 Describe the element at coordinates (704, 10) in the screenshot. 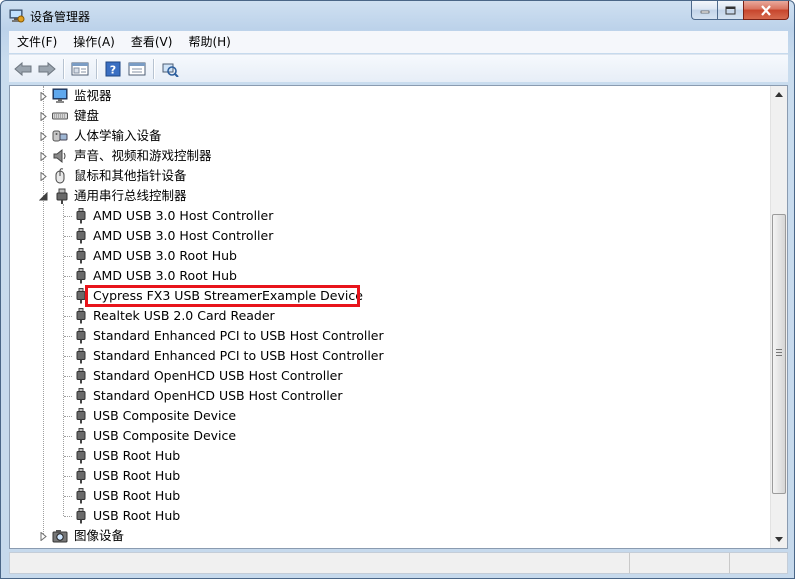

I see `minimize-button` at that location.